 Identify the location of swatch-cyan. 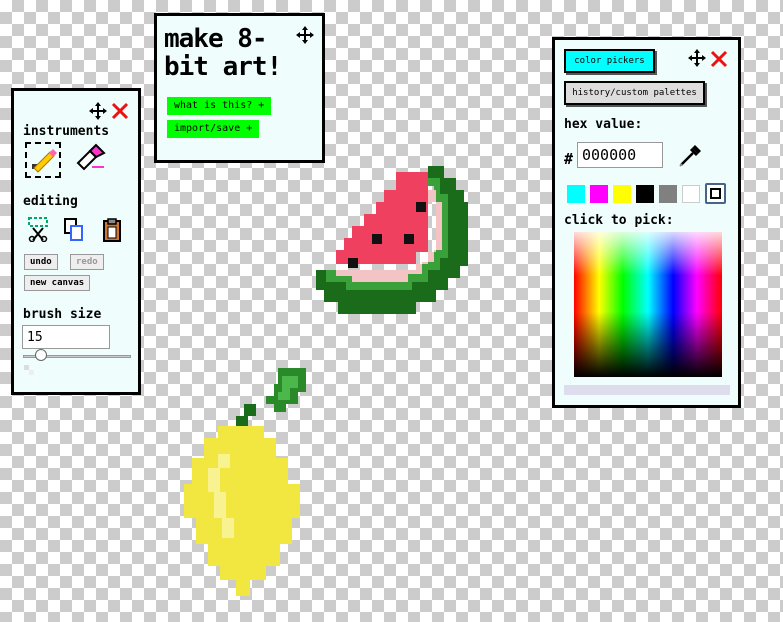
(576, 194).